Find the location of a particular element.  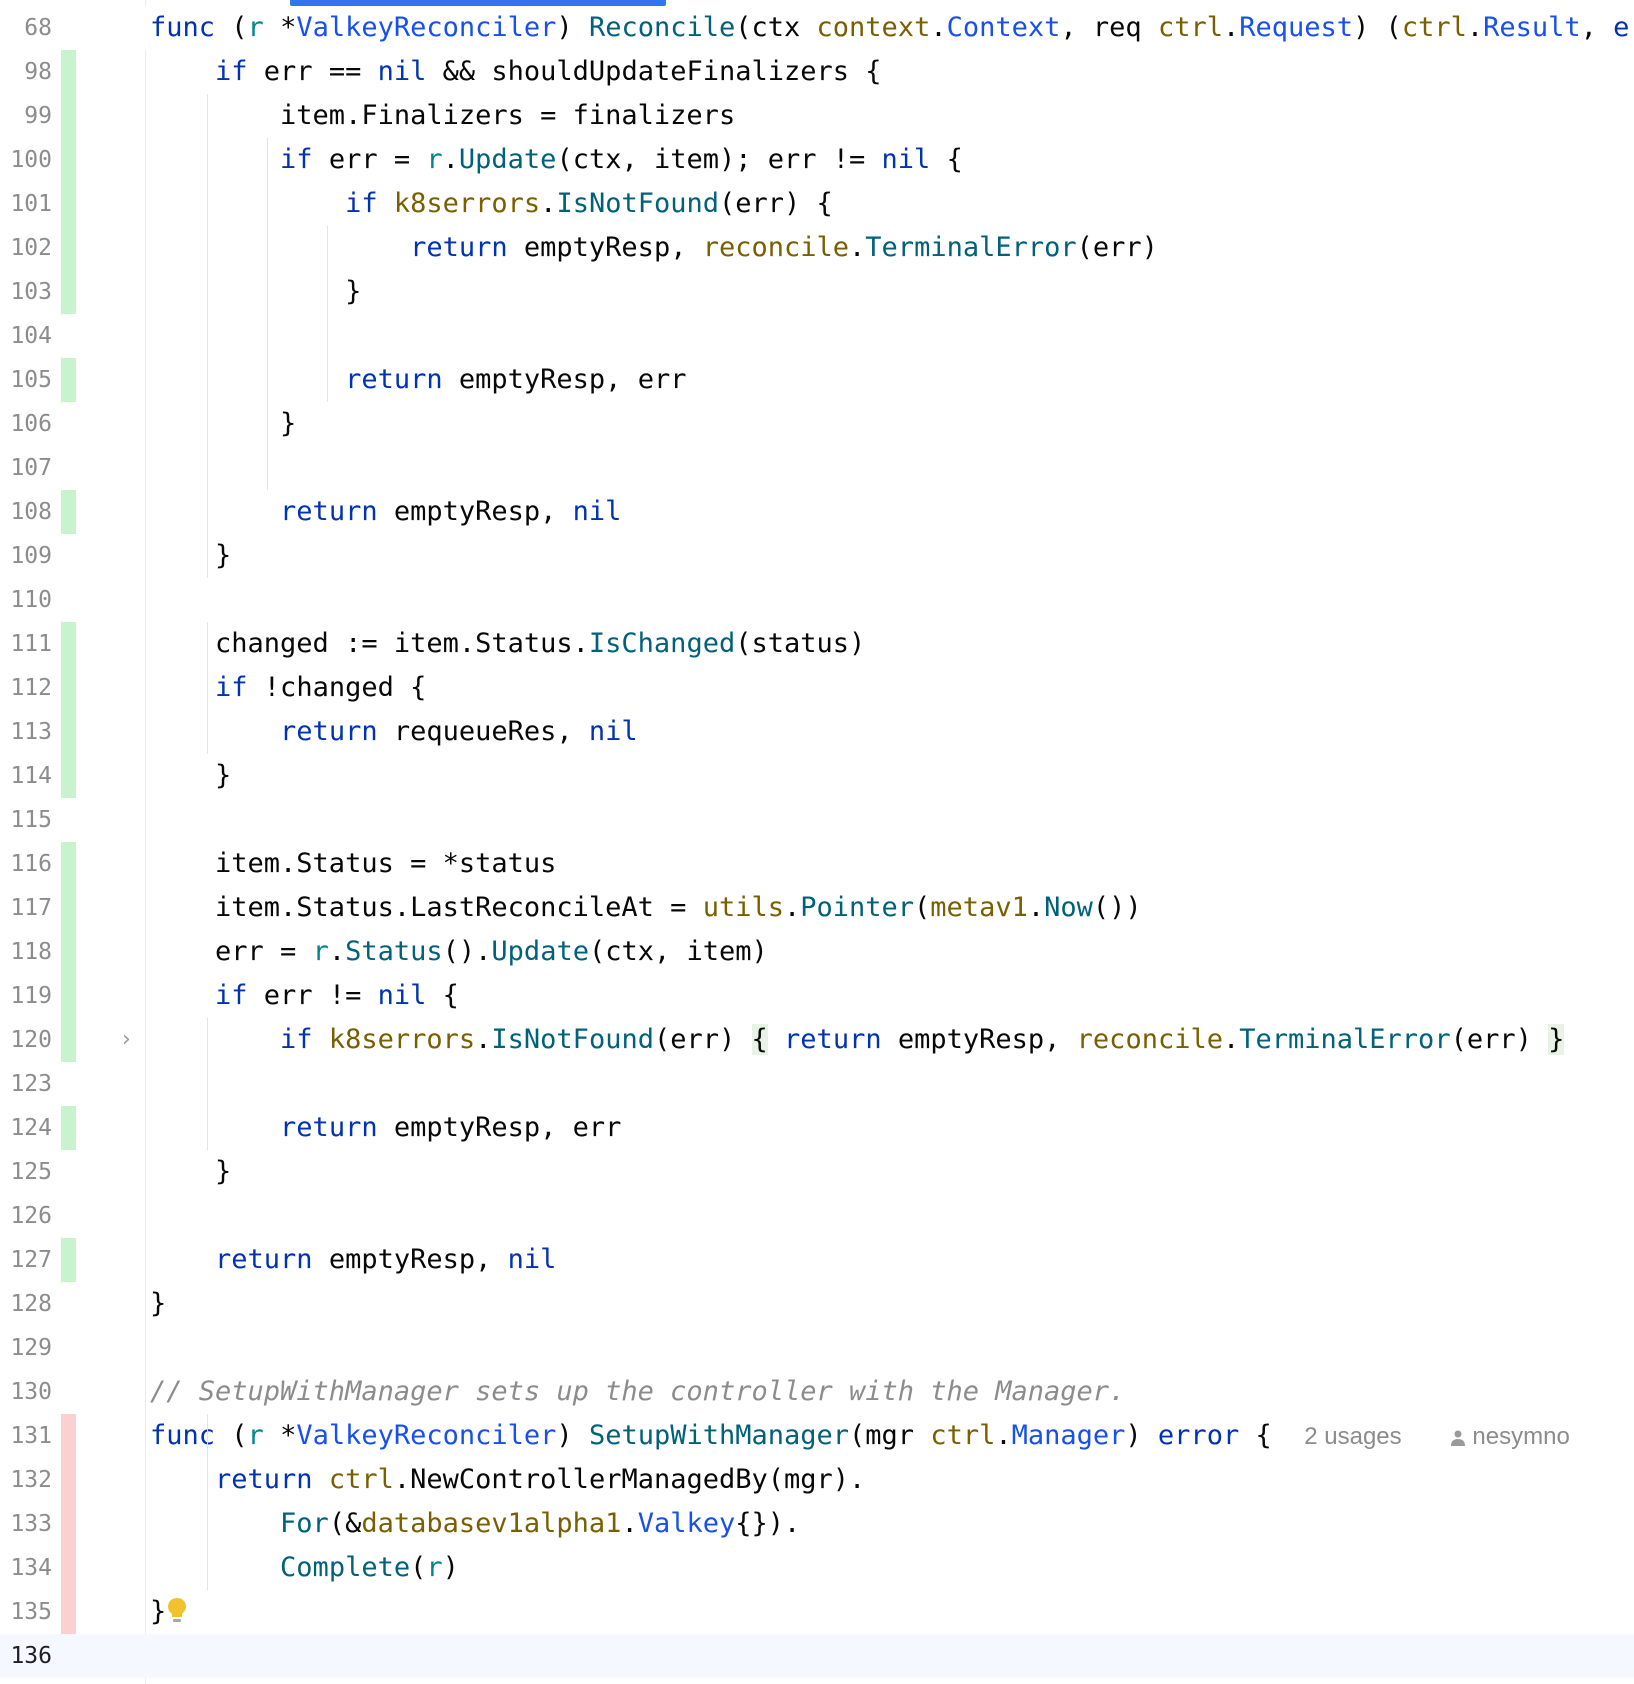

code-line: 118 err = r.Status().Update(ctx, item) is located at coordinates (817, 952).